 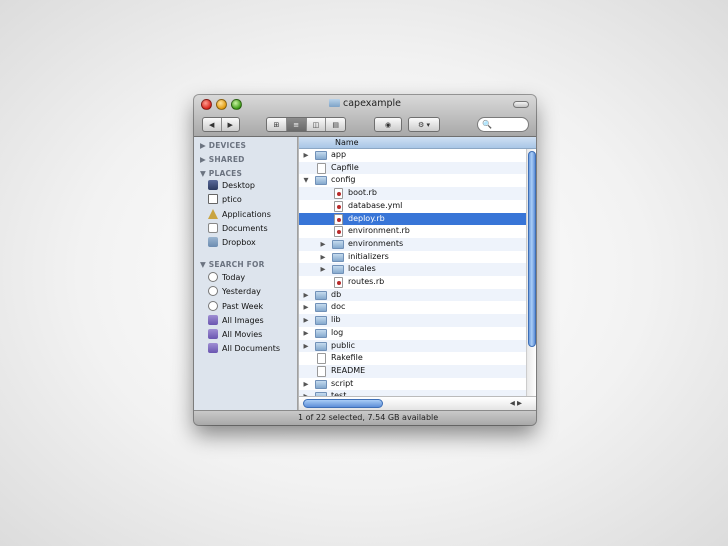 What do you see at coordinates (277, 124) in the screenshot?
I see `icon-view-icon: ⊞` at bounding box center [277, 124].